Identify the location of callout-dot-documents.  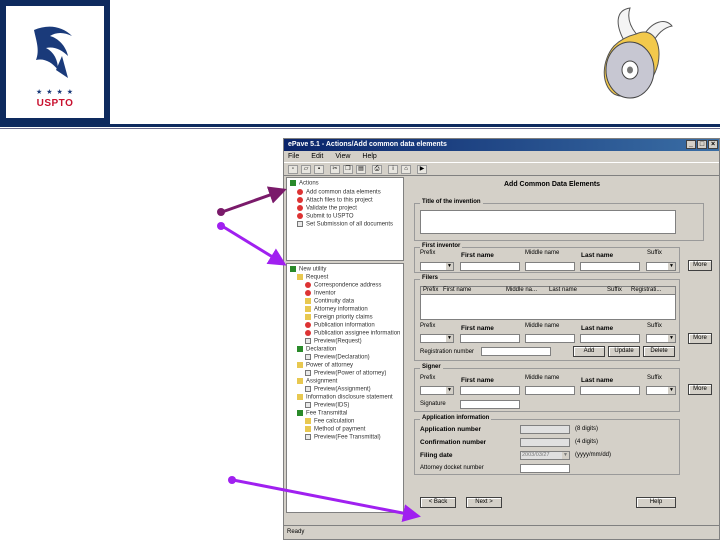
(221, 226).